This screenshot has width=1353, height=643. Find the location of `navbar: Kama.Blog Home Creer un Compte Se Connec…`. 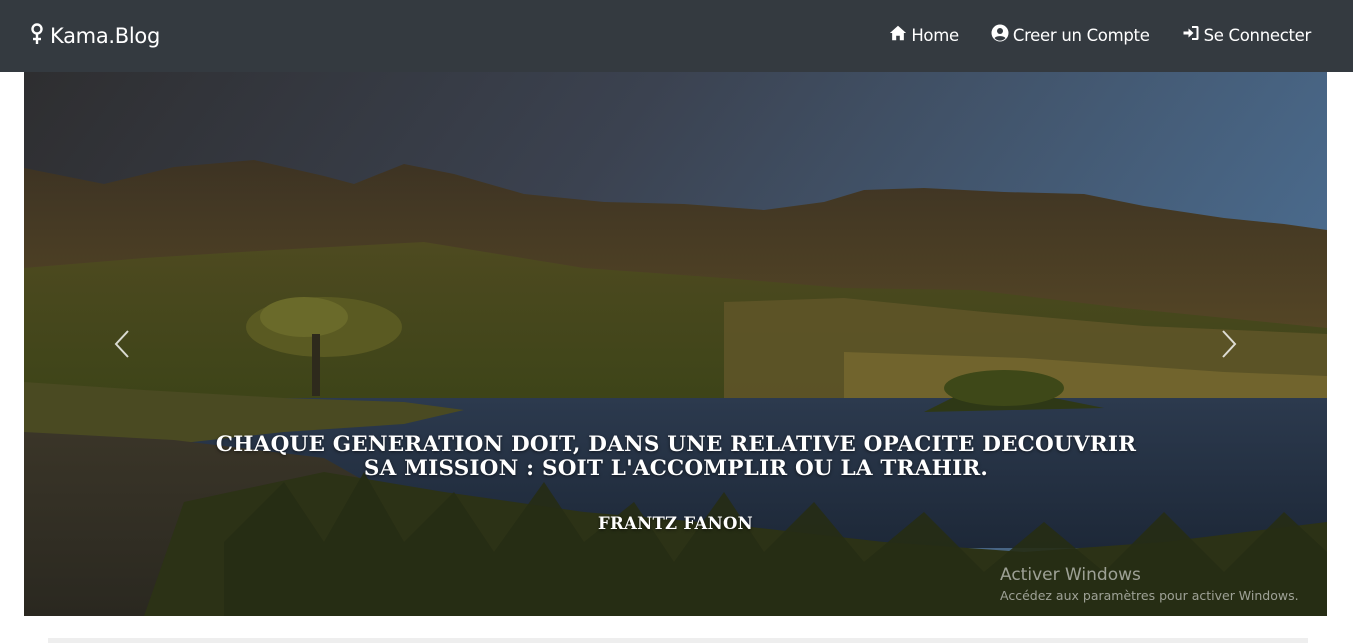

navbar: Kama.Blog Home Creer un Compte Se Connec… is located at coordinates (676, 36).